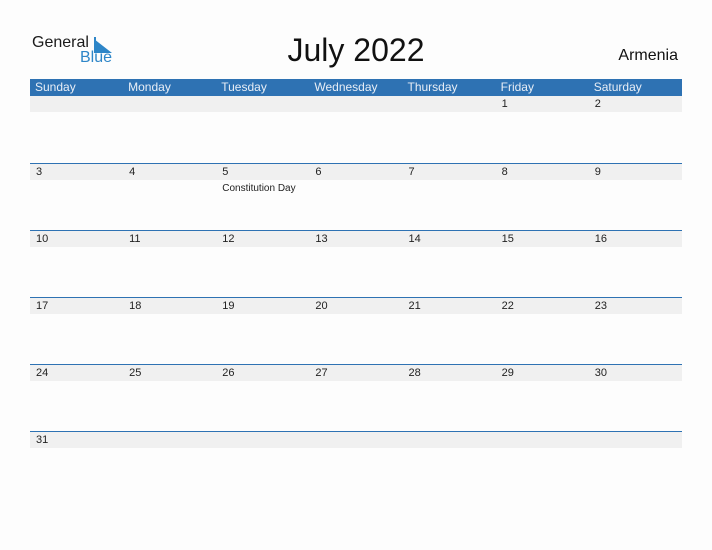 The height and width of the screenshot is (550, 712). I want to click on day-cell: 6, so click(355, 172).